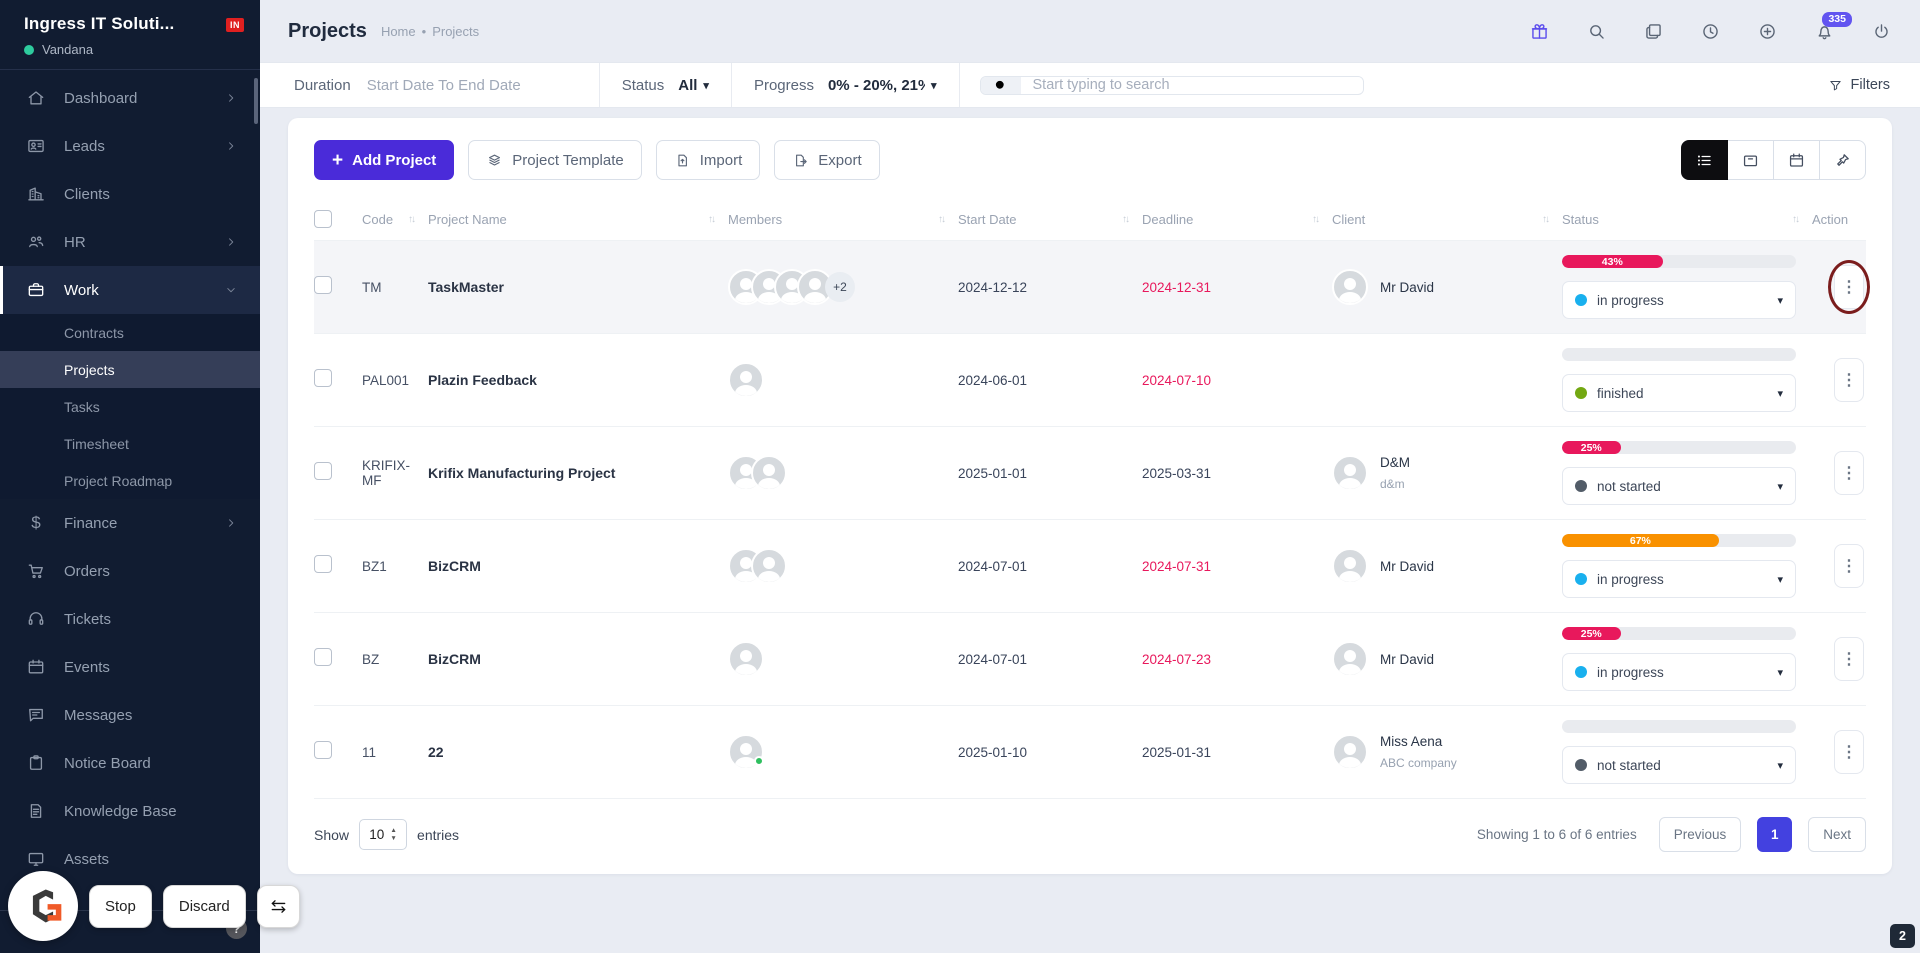 The height and width of the screenshot is (953, 1920). I want to click on discard-button: Discard, so click(204, 906).